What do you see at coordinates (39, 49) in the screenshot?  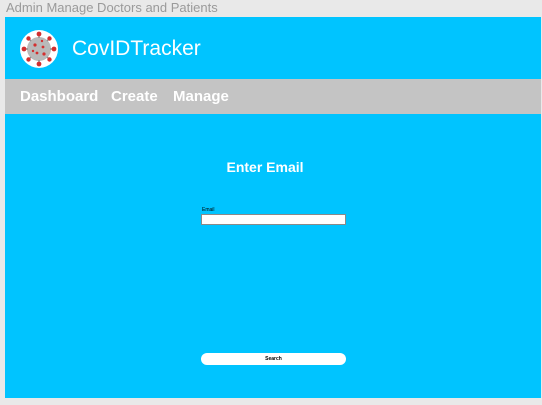 I see `coronavirus-icon` at bounding box center [39, 49].